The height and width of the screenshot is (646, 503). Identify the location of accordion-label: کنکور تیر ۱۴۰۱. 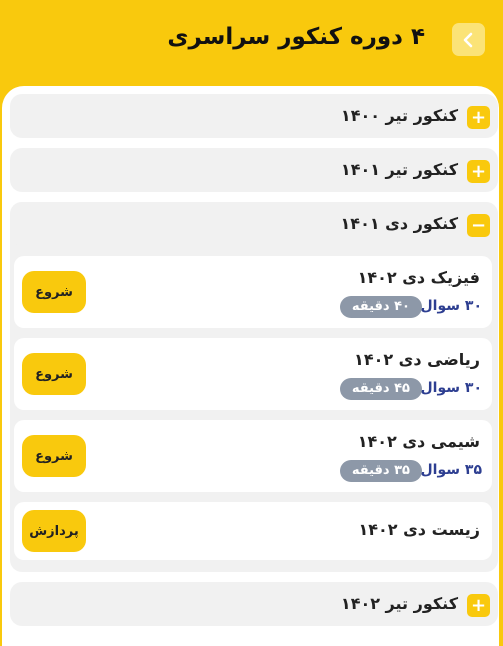
(399, 169).